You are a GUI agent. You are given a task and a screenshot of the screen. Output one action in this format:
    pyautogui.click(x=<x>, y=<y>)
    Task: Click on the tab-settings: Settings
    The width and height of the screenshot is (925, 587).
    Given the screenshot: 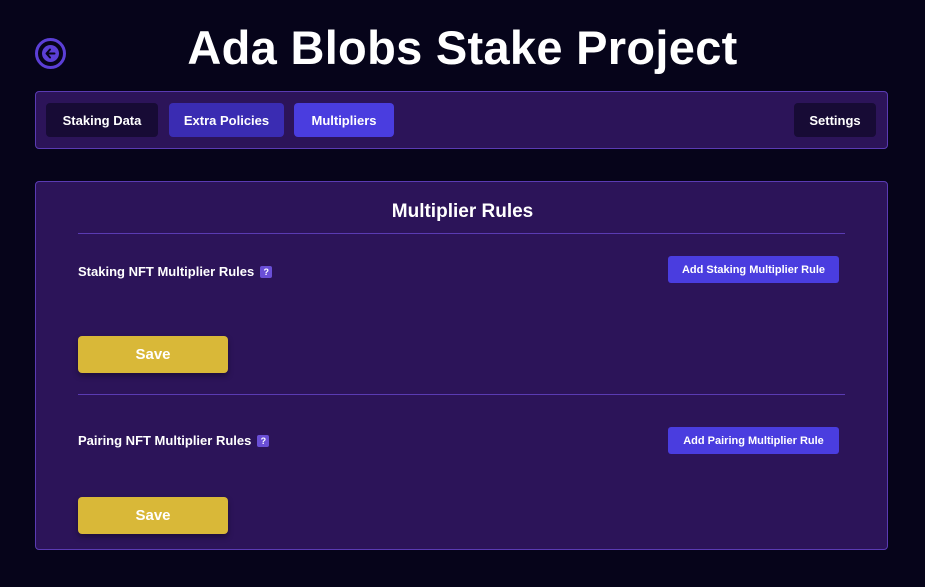 What is the action you would take?
    pyautogui.click(x=835, y=120)
    